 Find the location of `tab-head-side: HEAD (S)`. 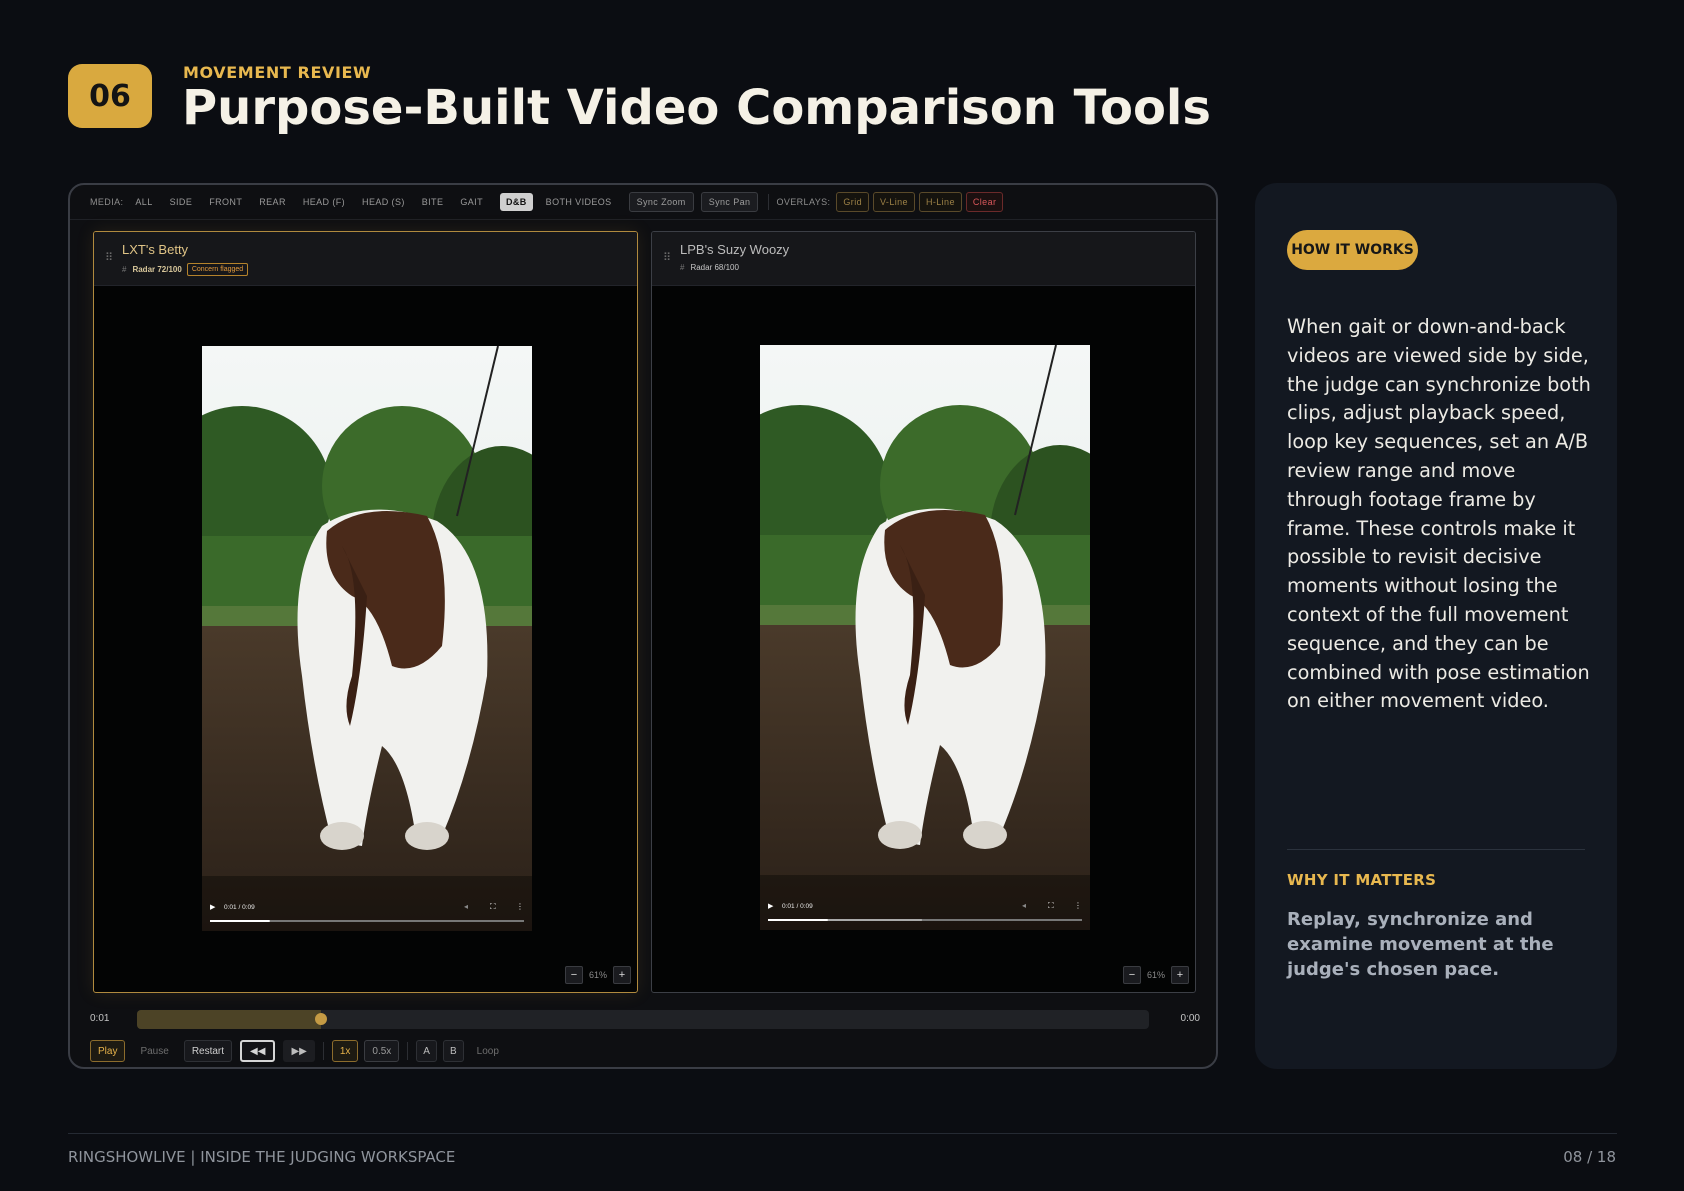

tab-head-side: HEAD (S) is located at coordinates (383, 202).